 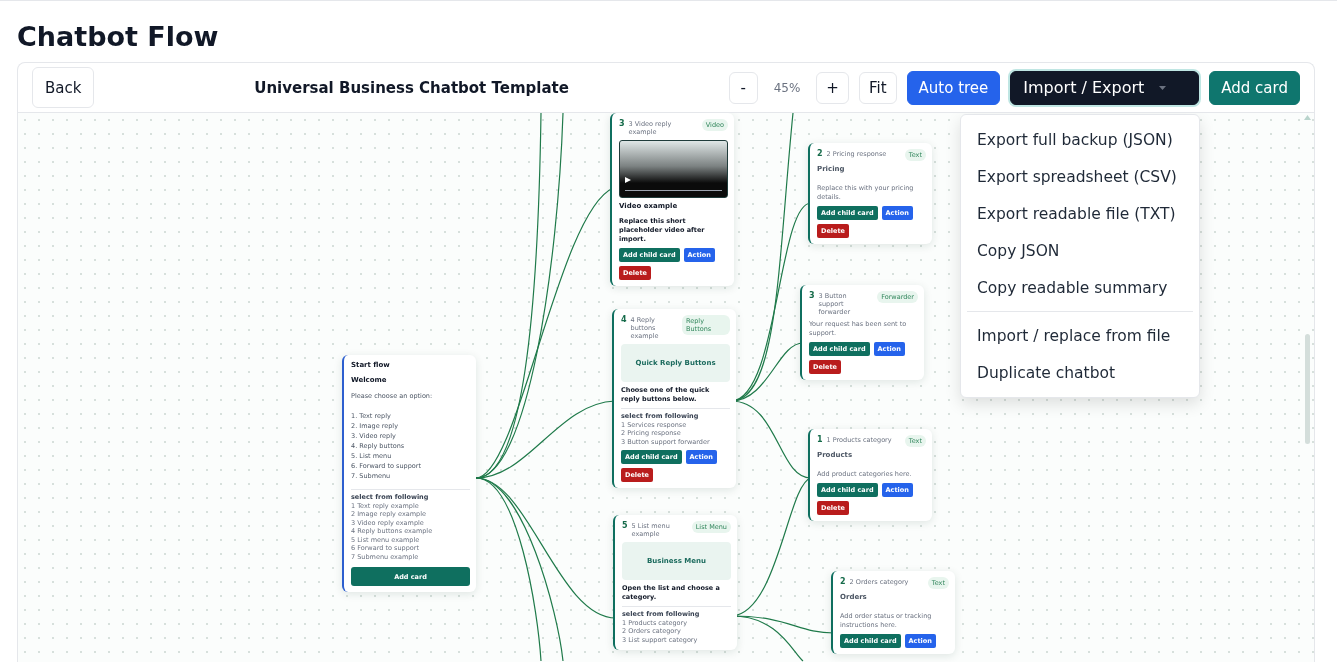 I want to click on card-number: 5, so click(x=625, y=526).